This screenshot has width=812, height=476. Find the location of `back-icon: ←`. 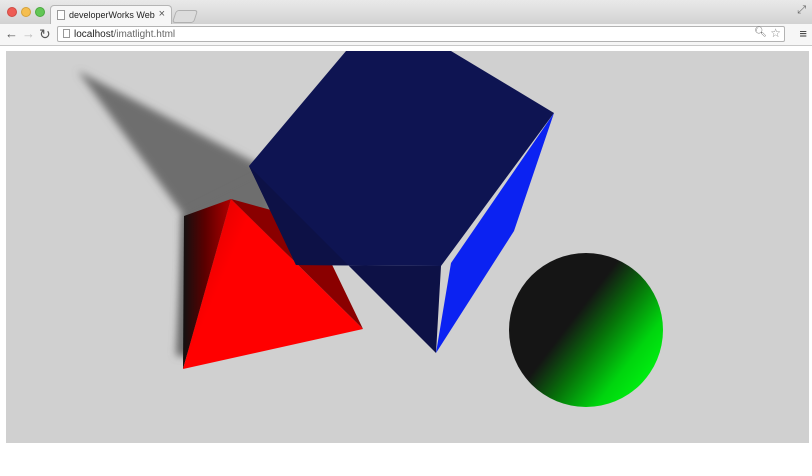

back-icon: ← is located at coordinates (11, 34).